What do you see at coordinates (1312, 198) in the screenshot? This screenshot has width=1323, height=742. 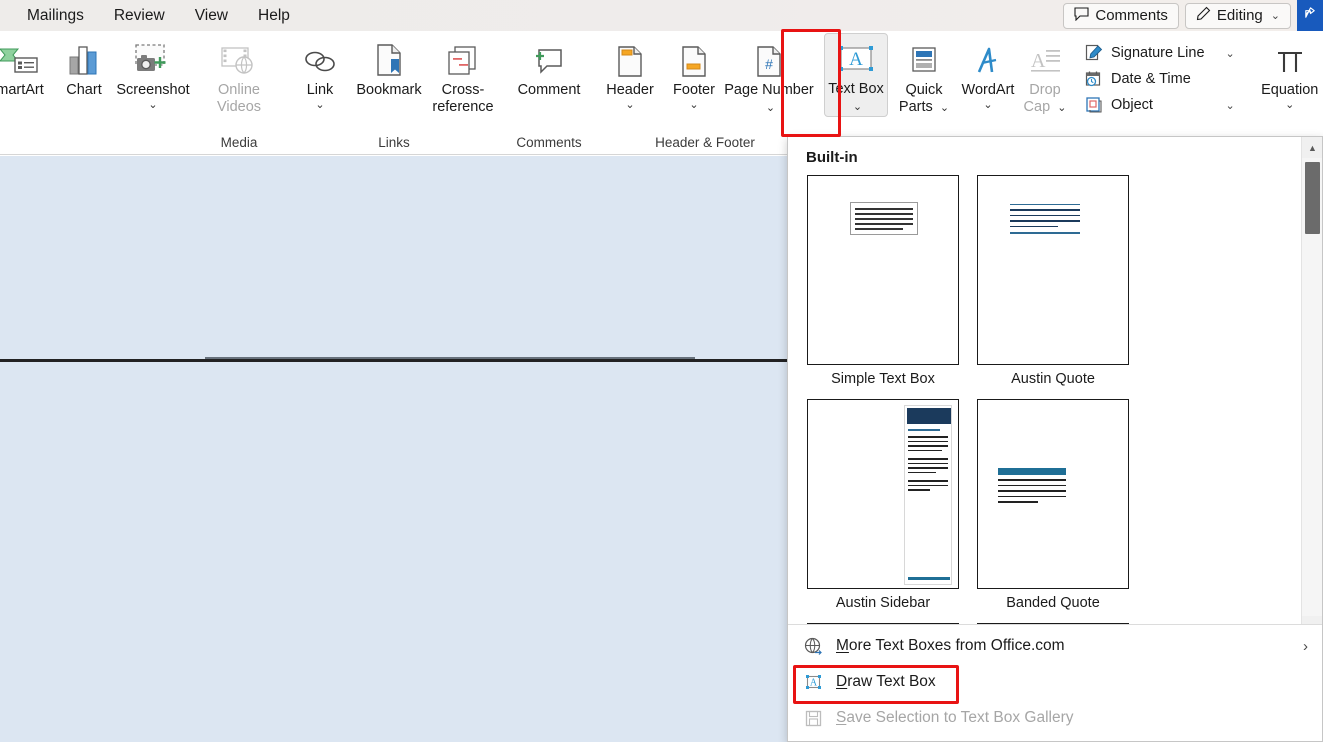 I see `scrollbar-thumb` at bounding box center [1312, 198].